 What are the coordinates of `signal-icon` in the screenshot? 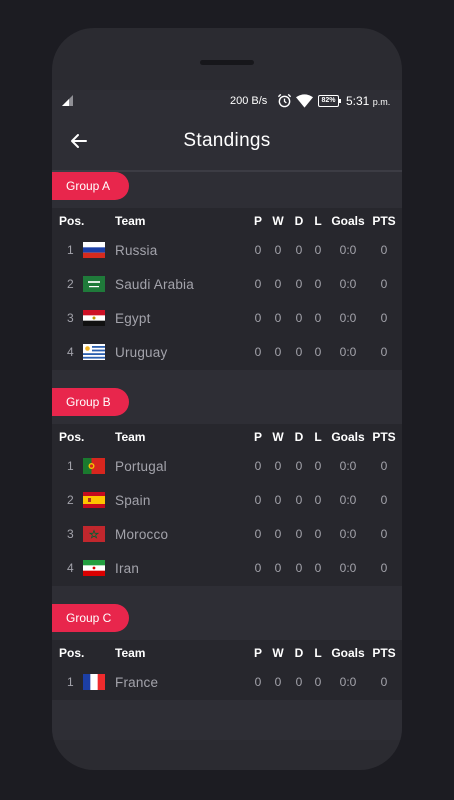 It's located at (67, 100).